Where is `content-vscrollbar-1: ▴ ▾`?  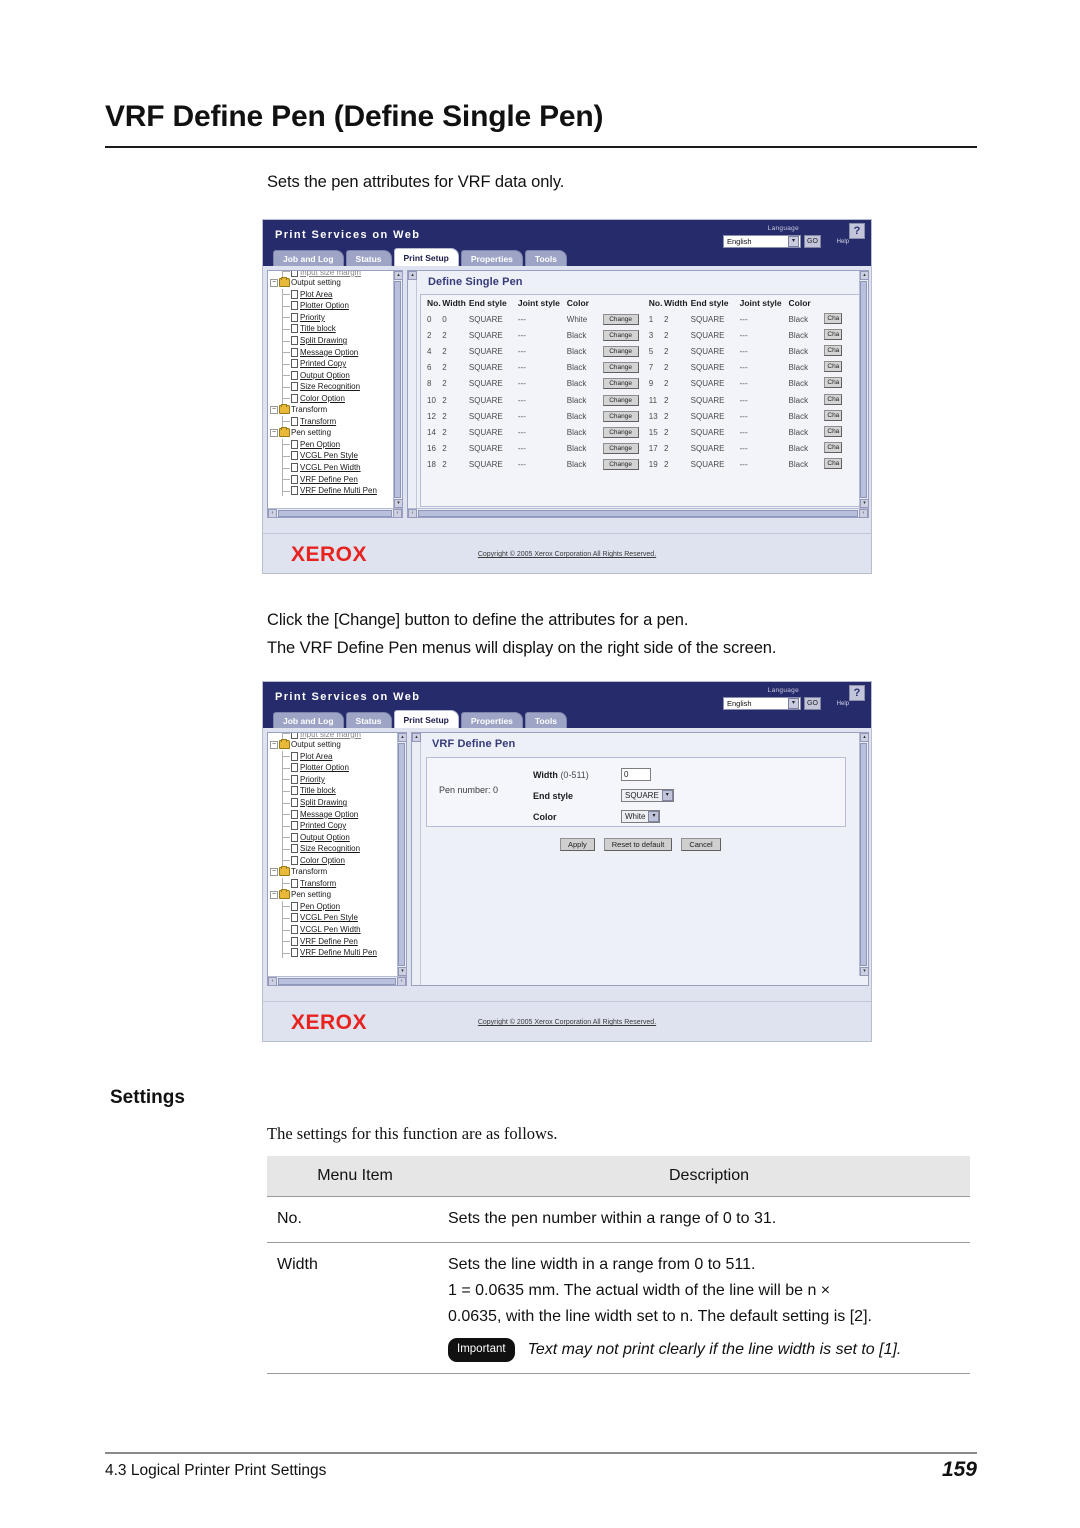 content-vscrollbar-1: ▴ ▾ is located at coordinates (864, 389).